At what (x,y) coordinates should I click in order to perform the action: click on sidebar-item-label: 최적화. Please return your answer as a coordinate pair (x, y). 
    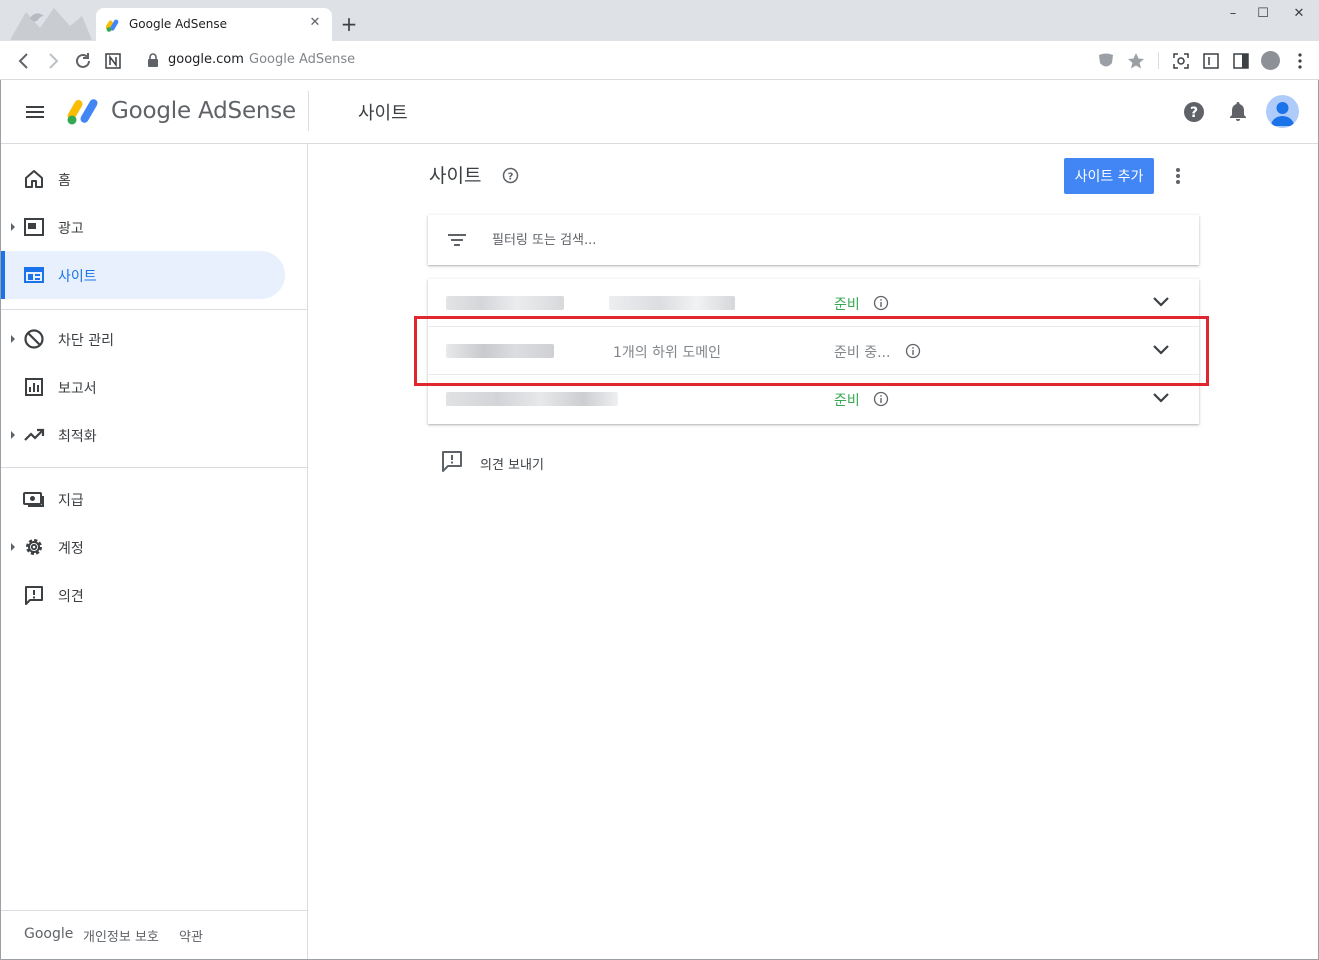
    Looking at the image, I should click on (77, 437).